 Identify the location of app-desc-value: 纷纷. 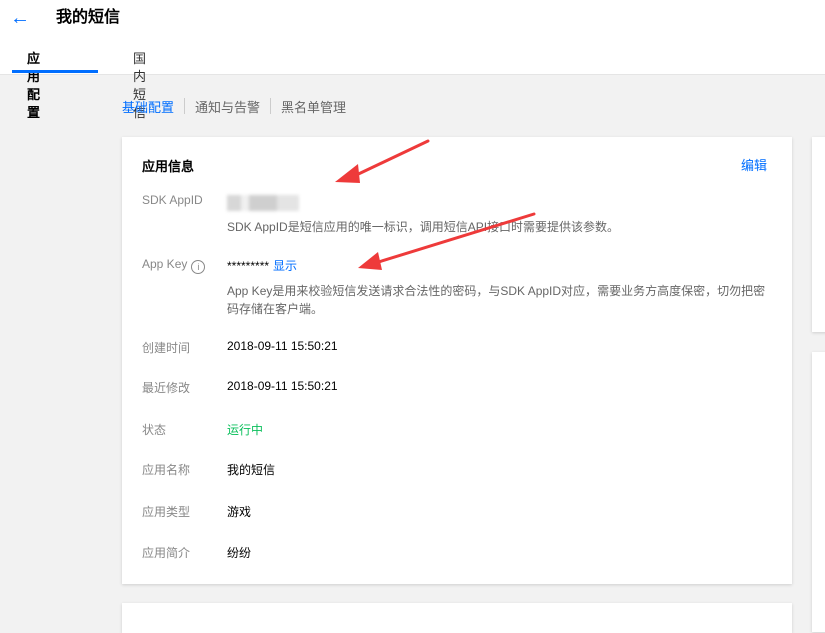
(239, 553).